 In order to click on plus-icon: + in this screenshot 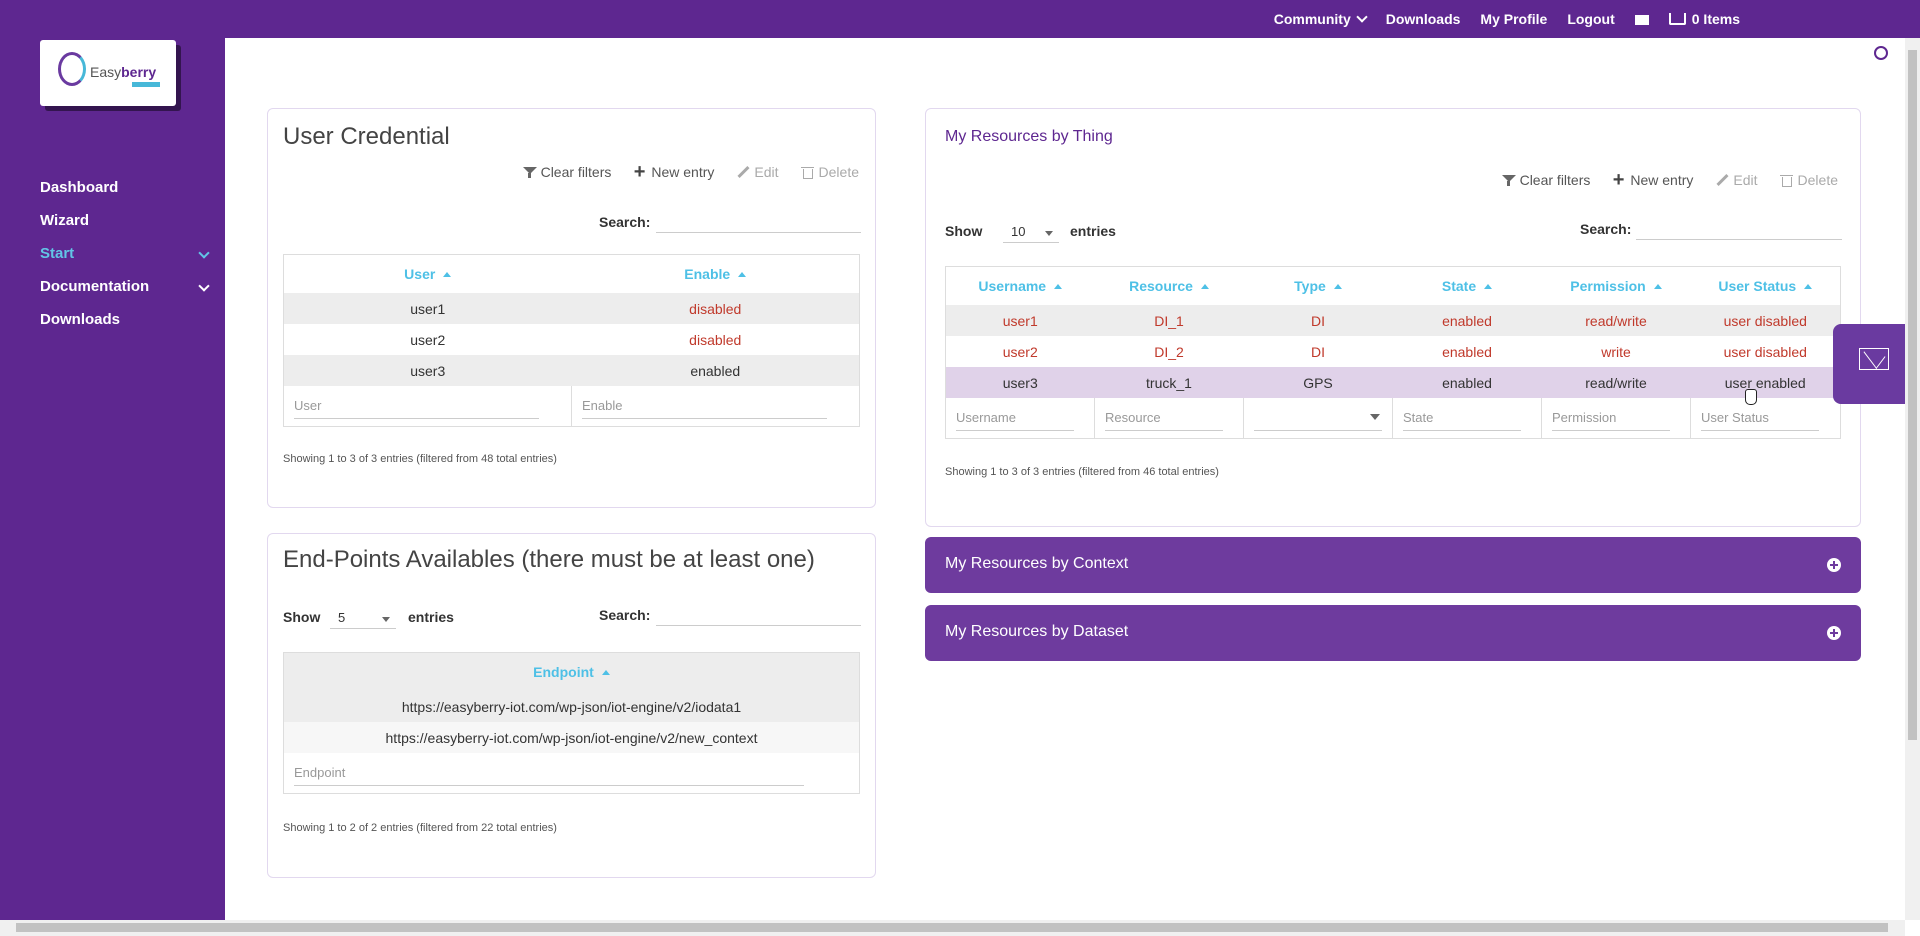, I will do `click(639, 171)`.